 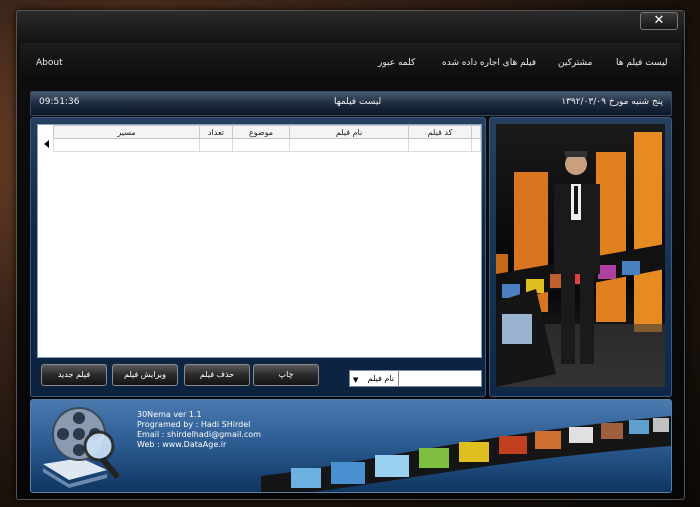 I want to click on close-button: ✕, so click(x=659, y=21).